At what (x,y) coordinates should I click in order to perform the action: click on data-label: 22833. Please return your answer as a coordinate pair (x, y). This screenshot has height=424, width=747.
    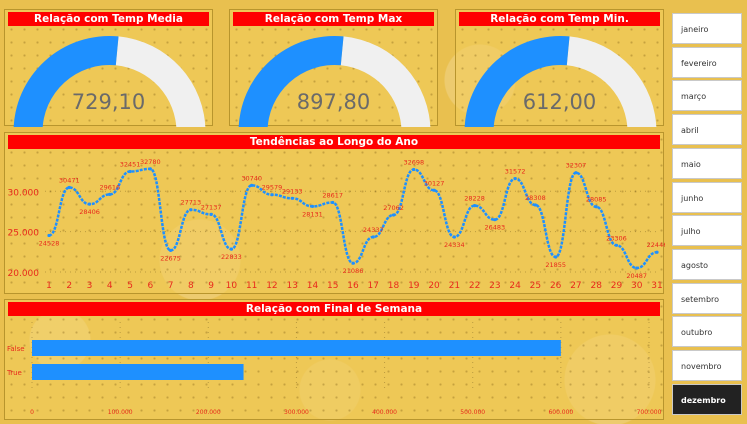
    Looking at the image, I should click on (231, 257).